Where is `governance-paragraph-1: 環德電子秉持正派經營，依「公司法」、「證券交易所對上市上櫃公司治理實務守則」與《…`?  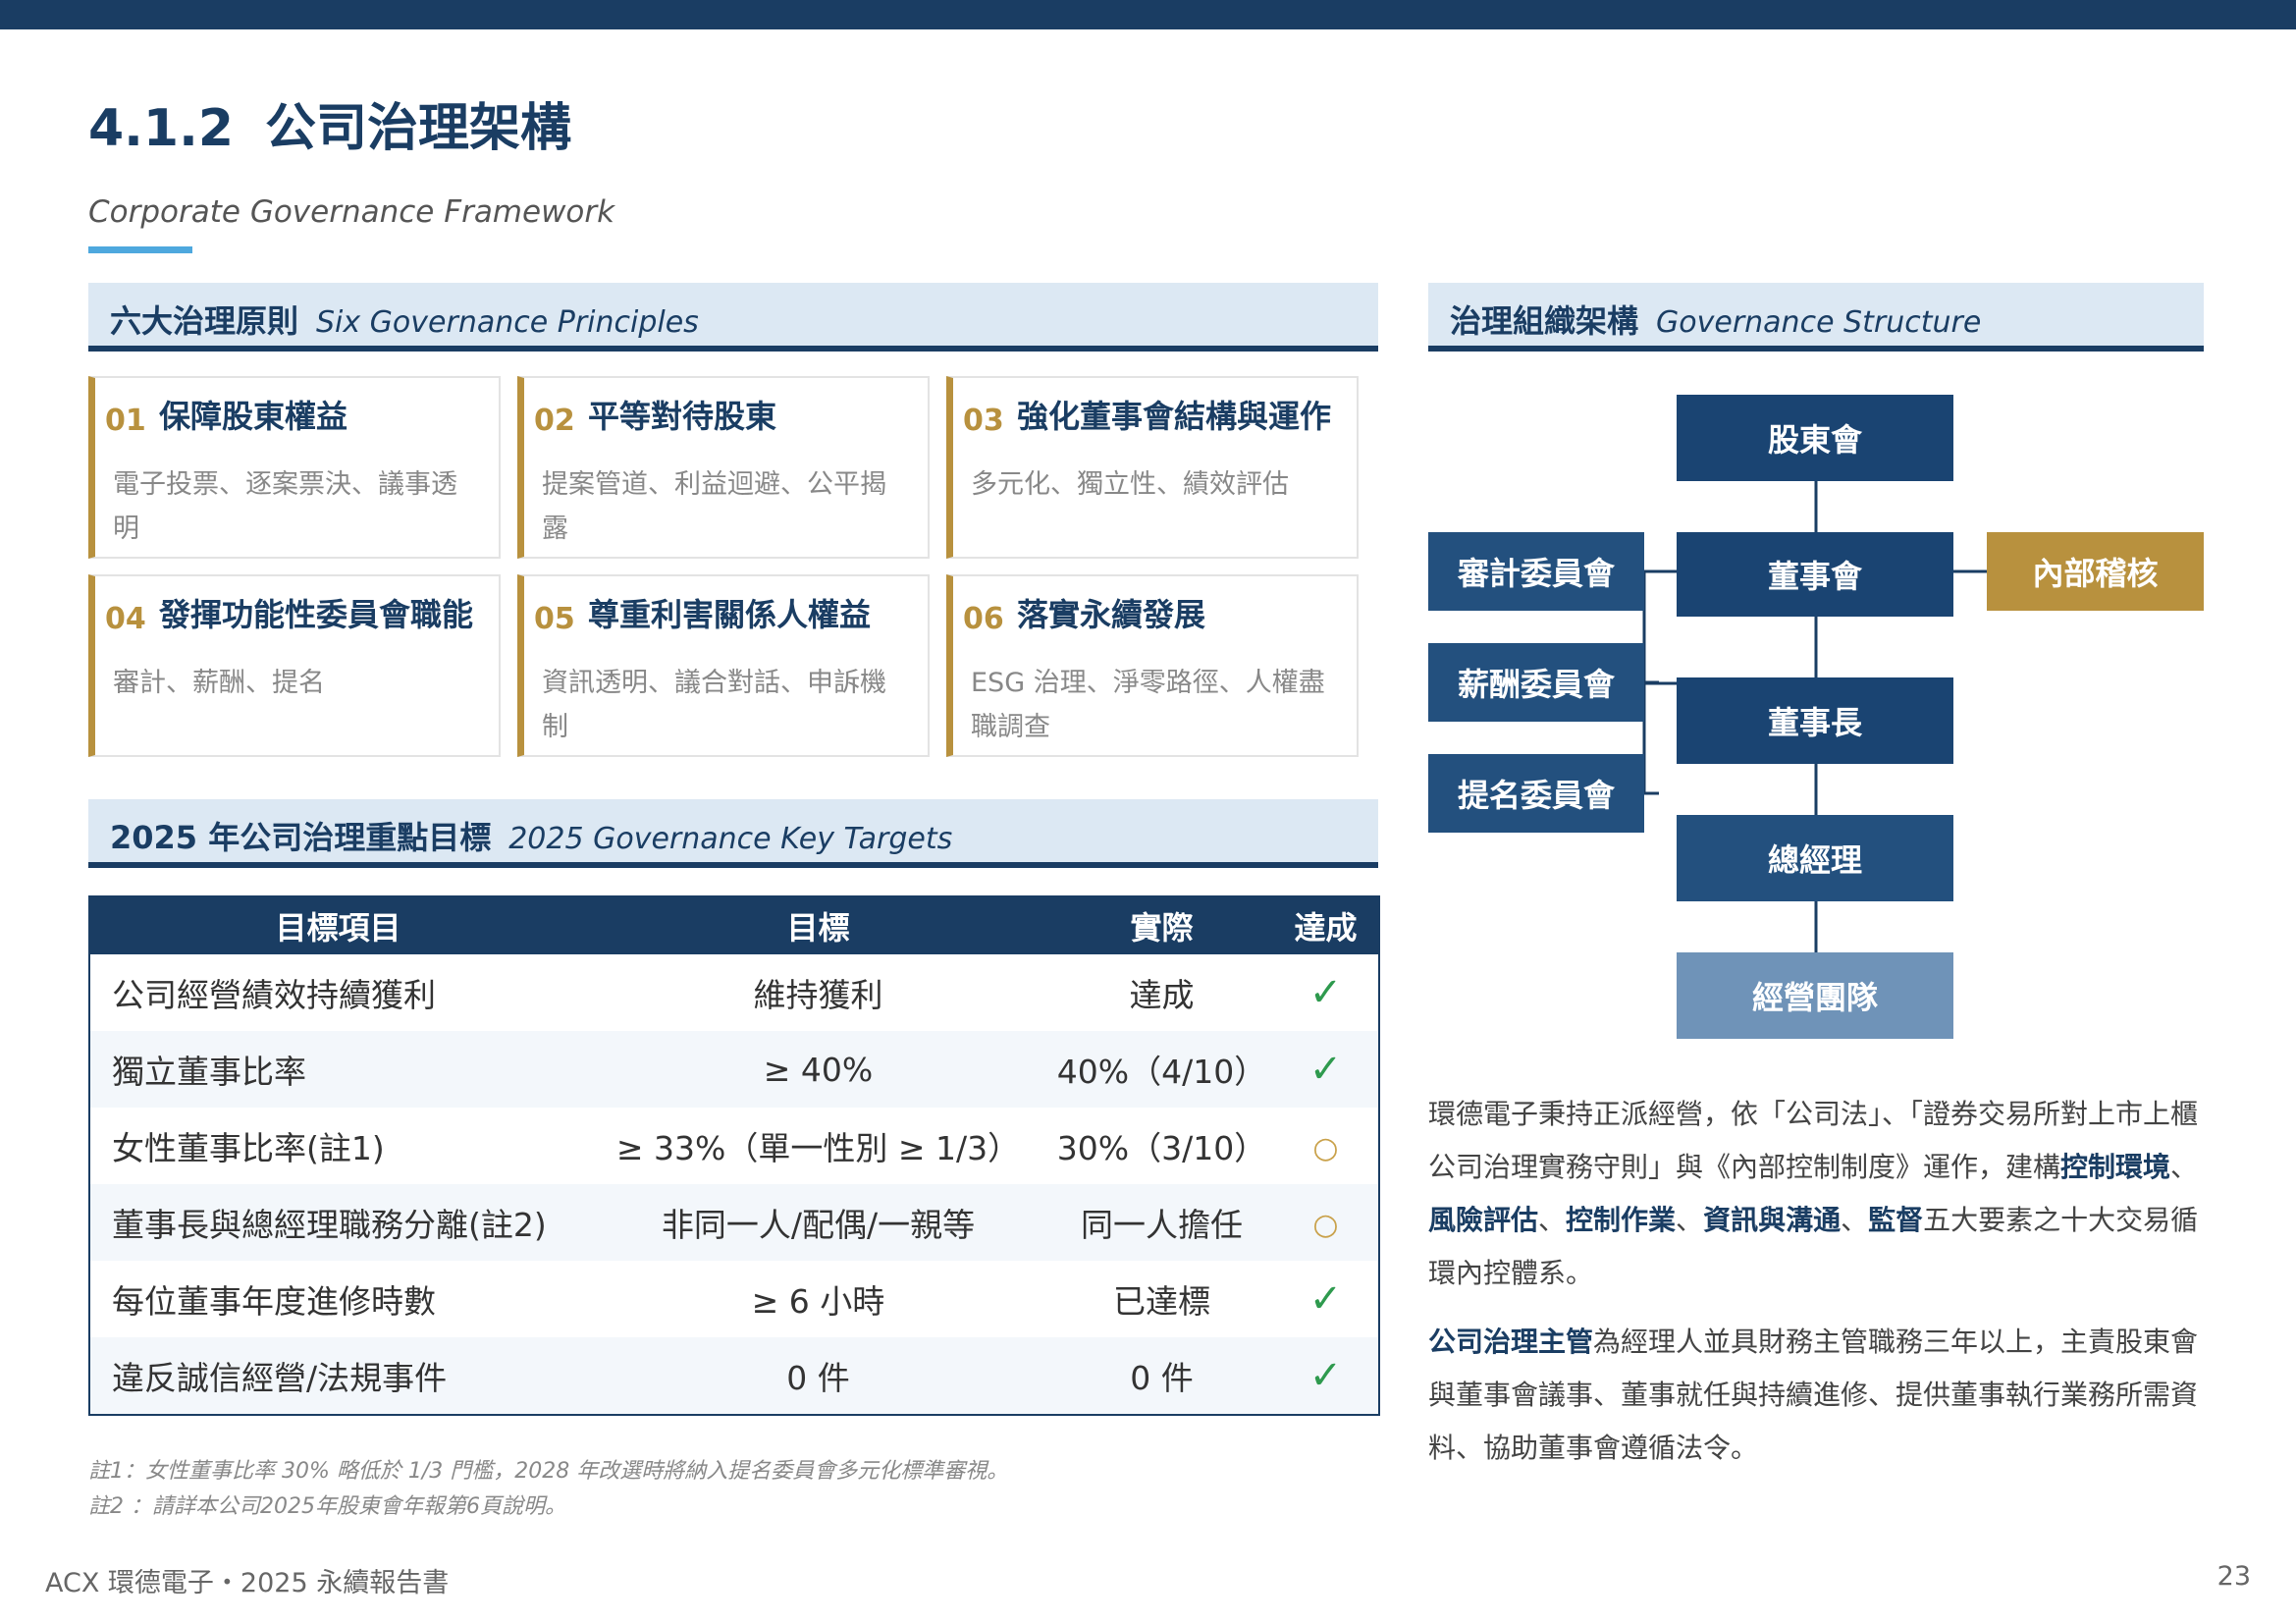 governance-paragraph-1: 環德電子秉持正派經營，依「公司法」、「證券交易所對上市上櫃公司治理實務守則」與《… is located at coordinates (1814, 1193).